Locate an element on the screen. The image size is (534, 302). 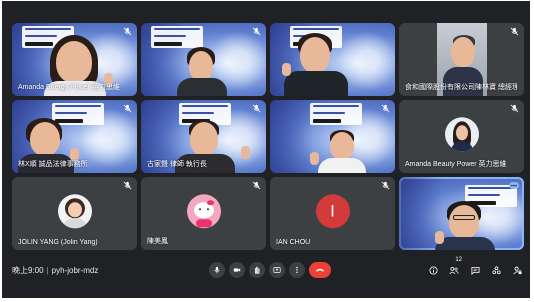
raise-hand-button is located at coordinates (257, 270).